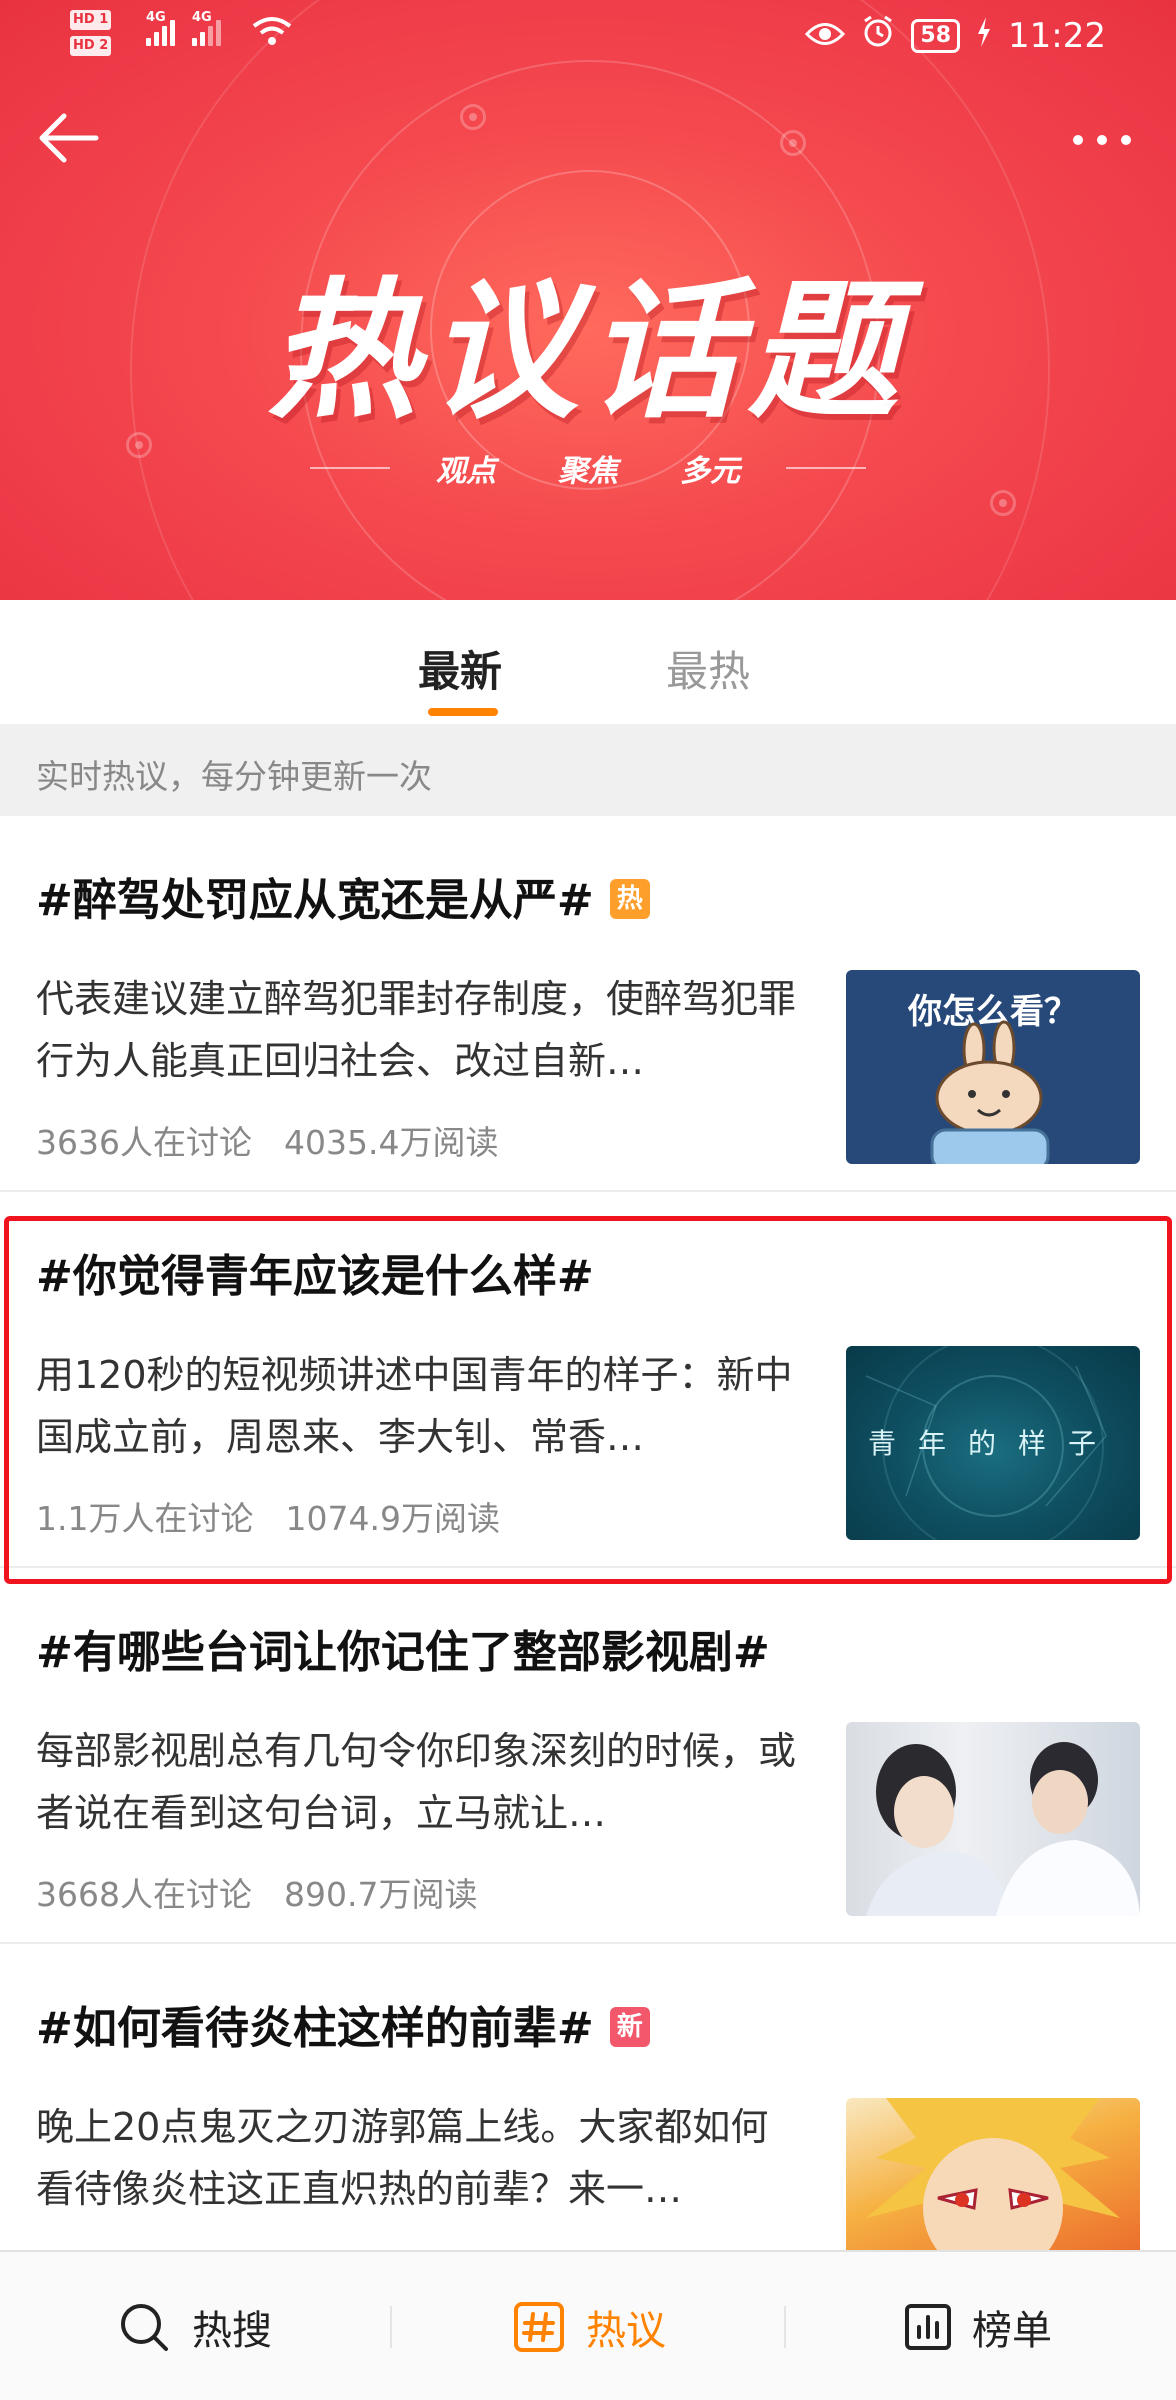 The image size is (1176, 2400). What do you see at coordinates (403, 1652) in the screenshot?
I see `topic-title-text: #有哪些台词让你记住了整部影视剧#` at bounding box center [403, 1652].